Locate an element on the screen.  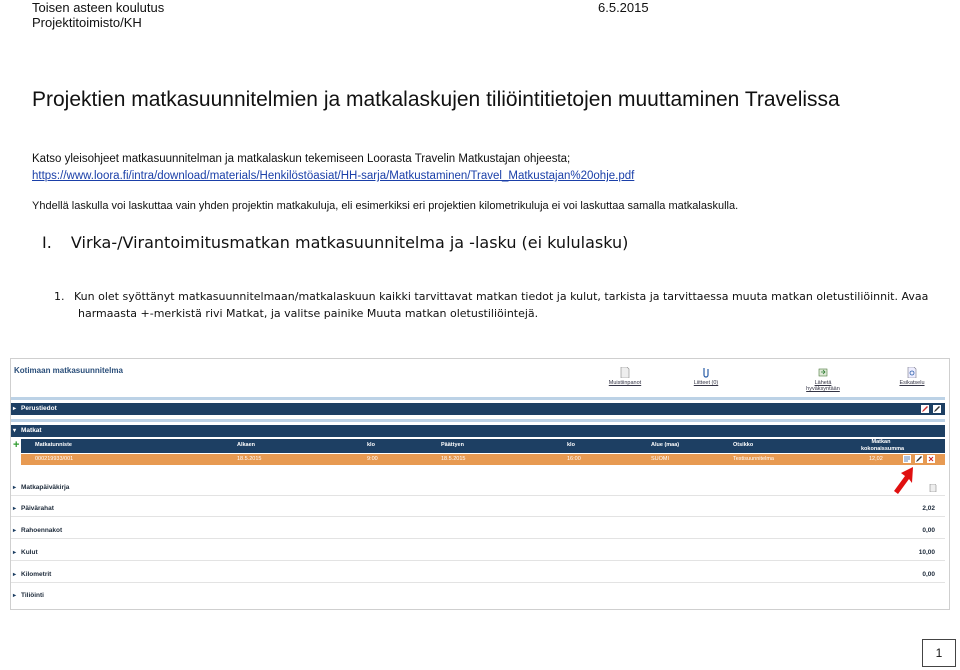
row-kilometrit: ▸ Kilometrit 0,00 is located at coordinates (478, 575).